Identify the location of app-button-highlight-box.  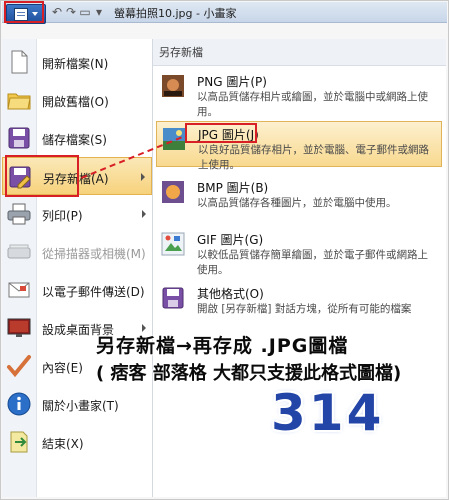
(24, 12).